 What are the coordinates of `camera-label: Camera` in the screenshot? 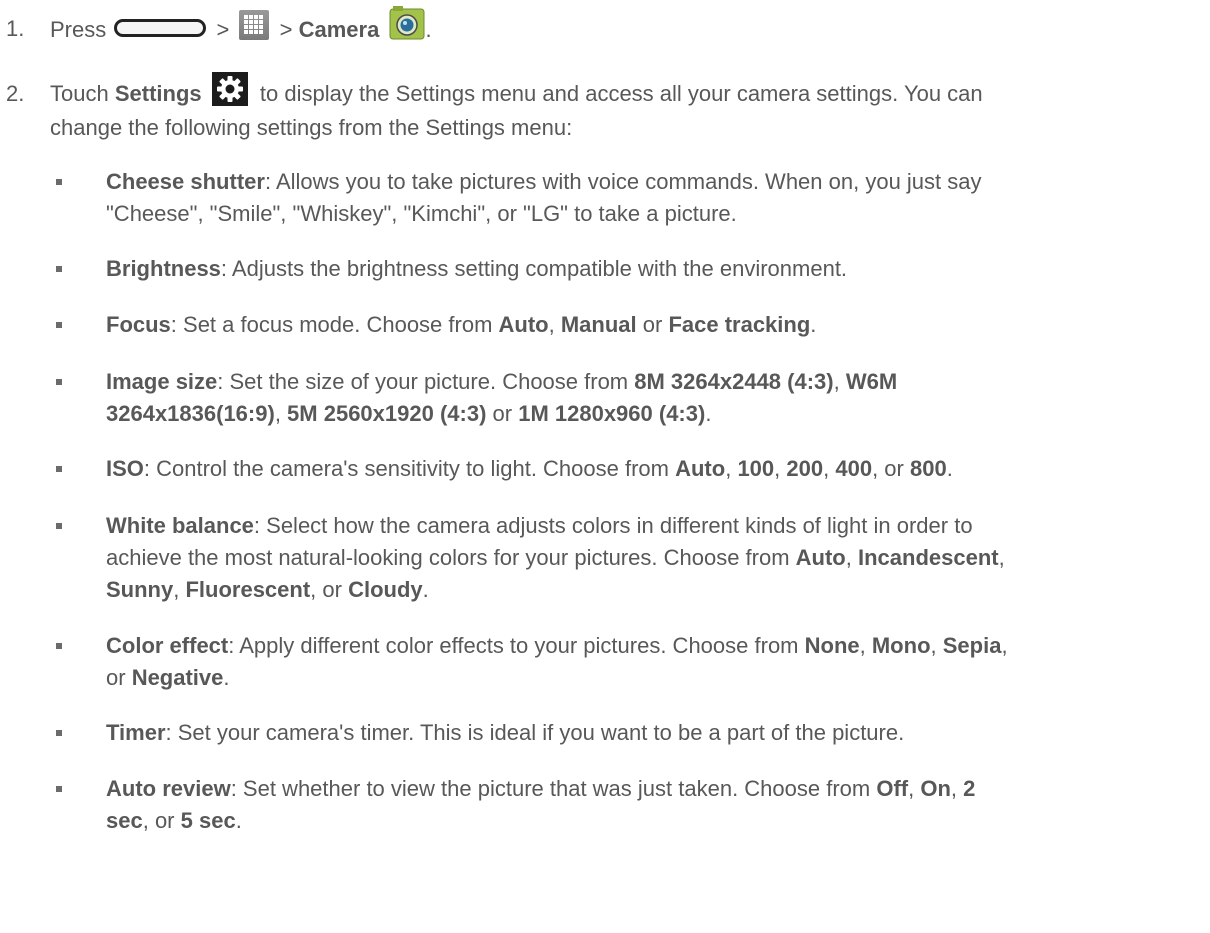 It's located at (339, 29).